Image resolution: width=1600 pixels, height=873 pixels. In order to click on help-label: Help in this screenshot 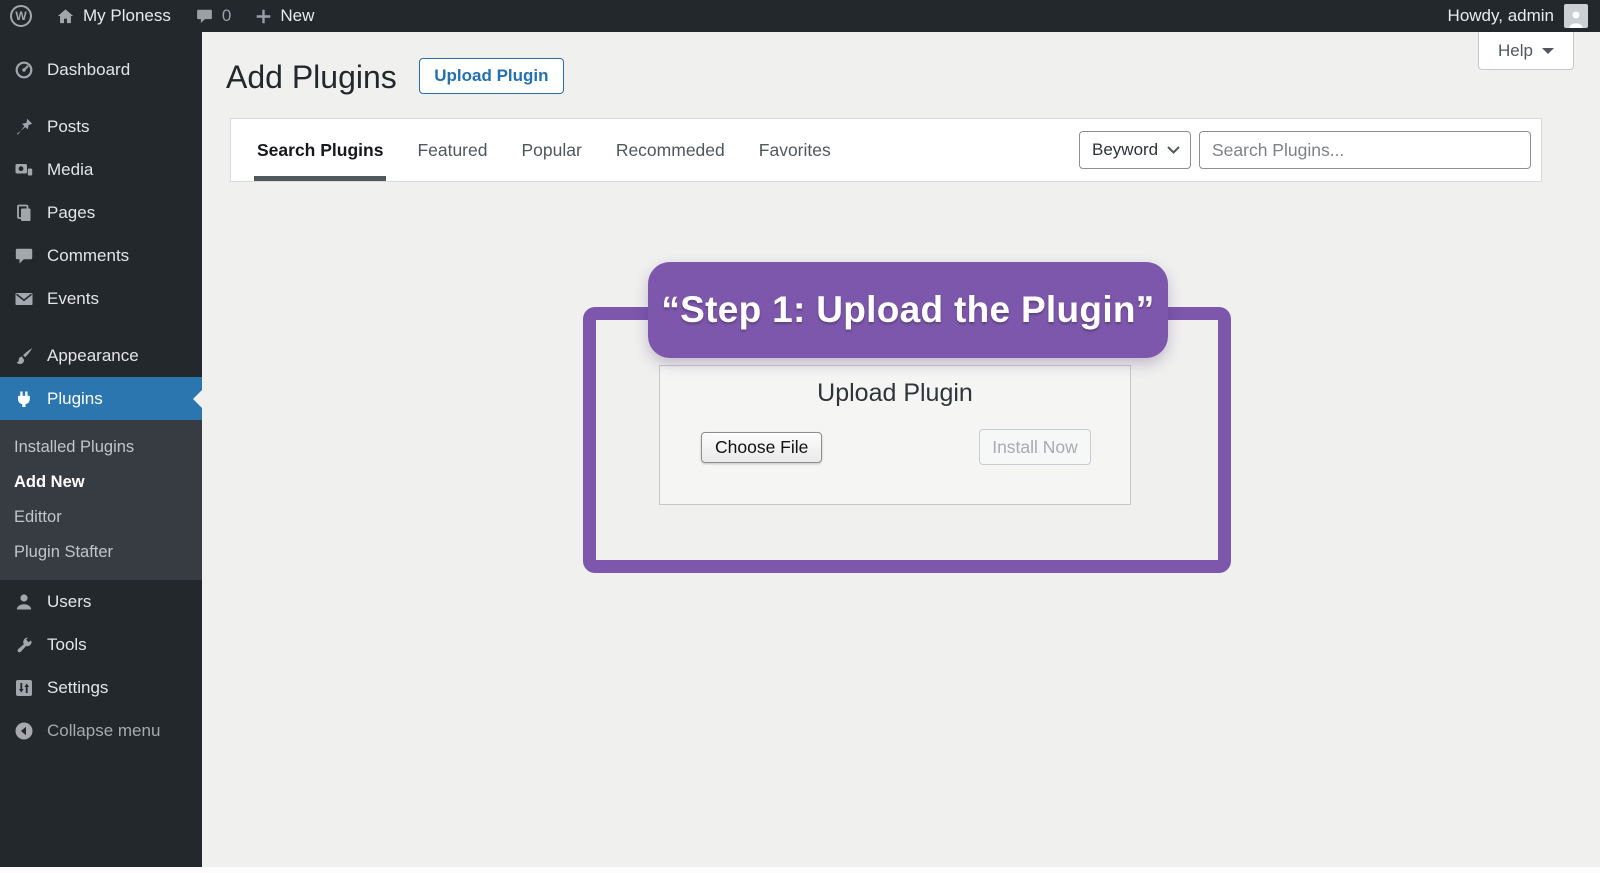, I will do `click(1515, 50)`.